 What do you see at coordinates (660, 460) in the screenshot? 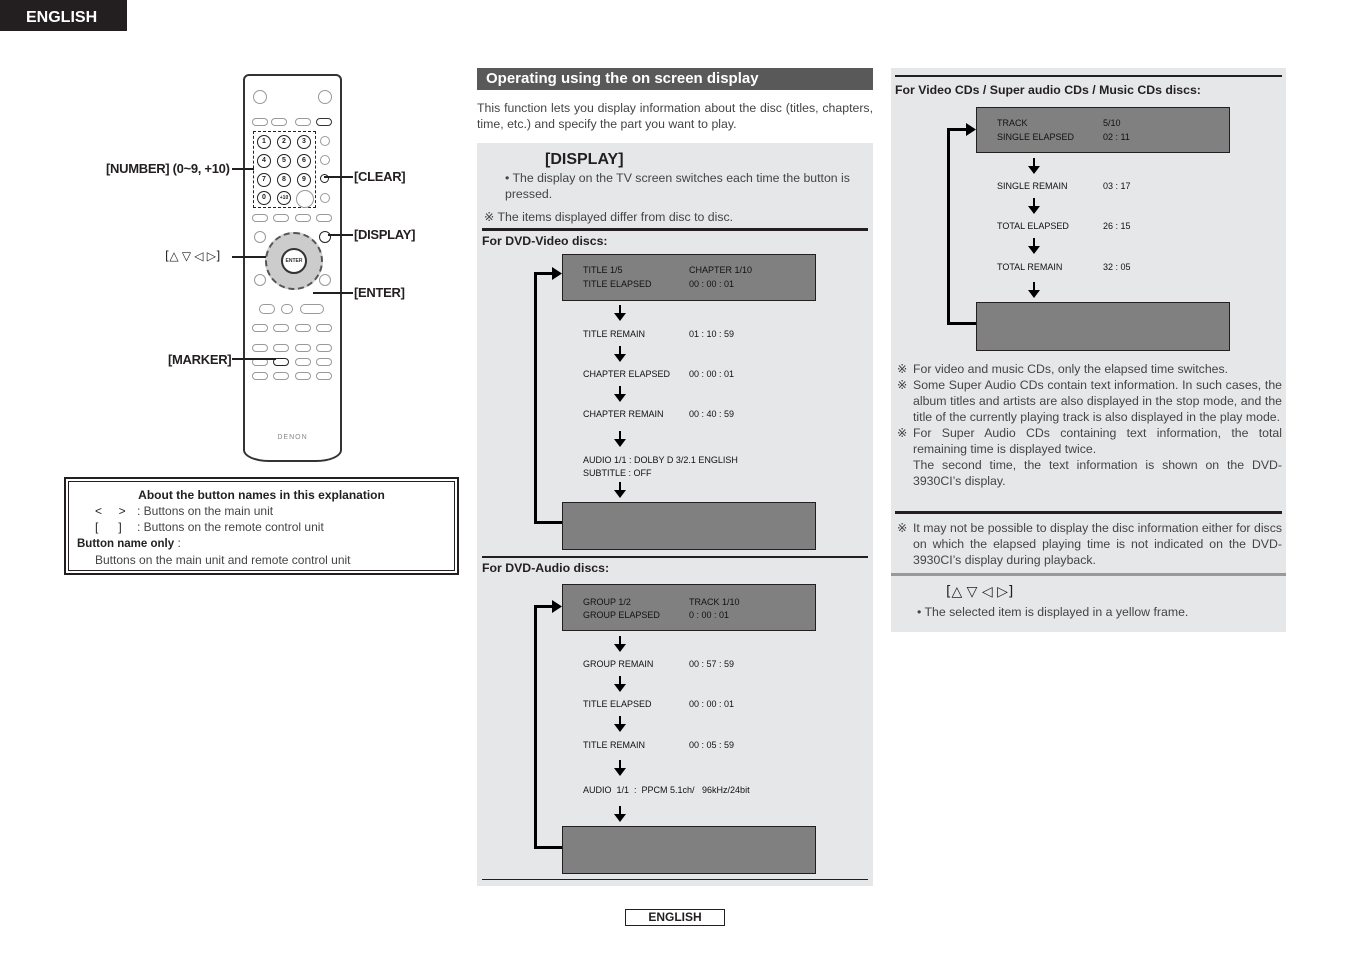
I see `audio-line: AUDIO 1/1 : DOLBY D 3/2.1 ENGLISH` at bounding box center [660, 460].